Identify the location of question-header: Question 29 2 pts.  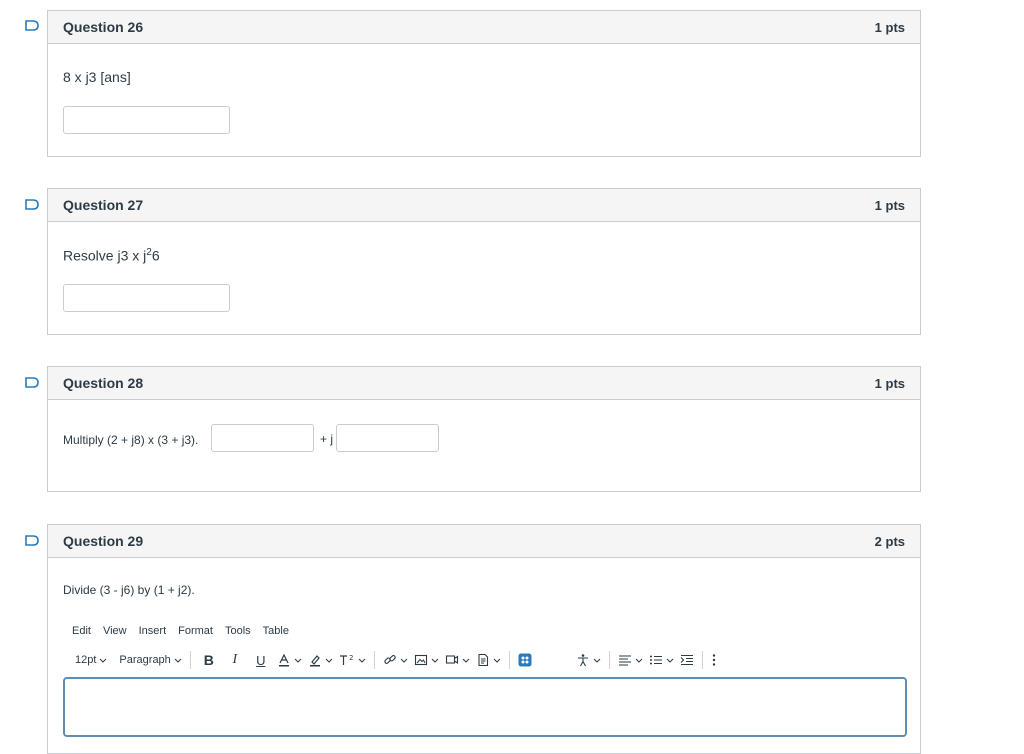
(484, 541).